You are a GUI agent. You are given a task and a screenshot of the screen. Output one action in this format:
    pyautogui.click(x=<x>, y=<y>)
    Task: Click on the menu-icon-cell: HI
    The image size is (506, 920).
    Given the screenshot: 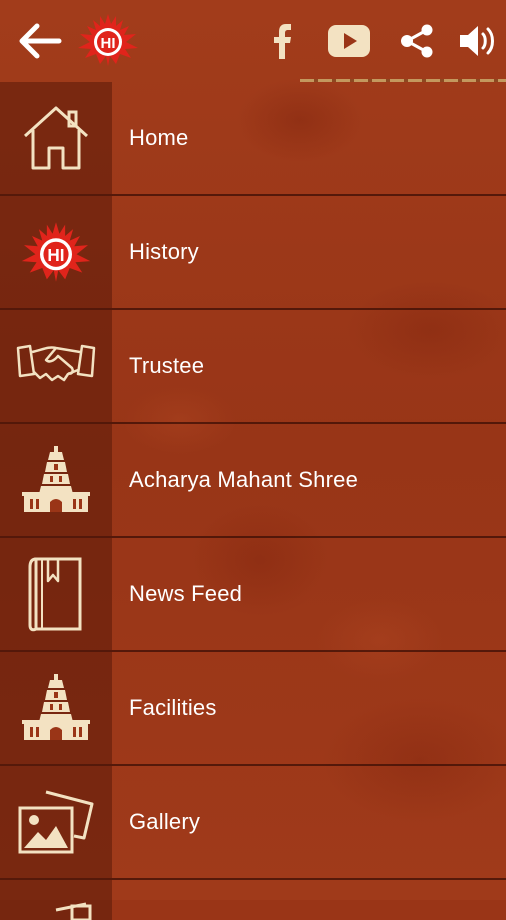 What is the action you would take?
    pyautogui.click(x=56, y=252)
    